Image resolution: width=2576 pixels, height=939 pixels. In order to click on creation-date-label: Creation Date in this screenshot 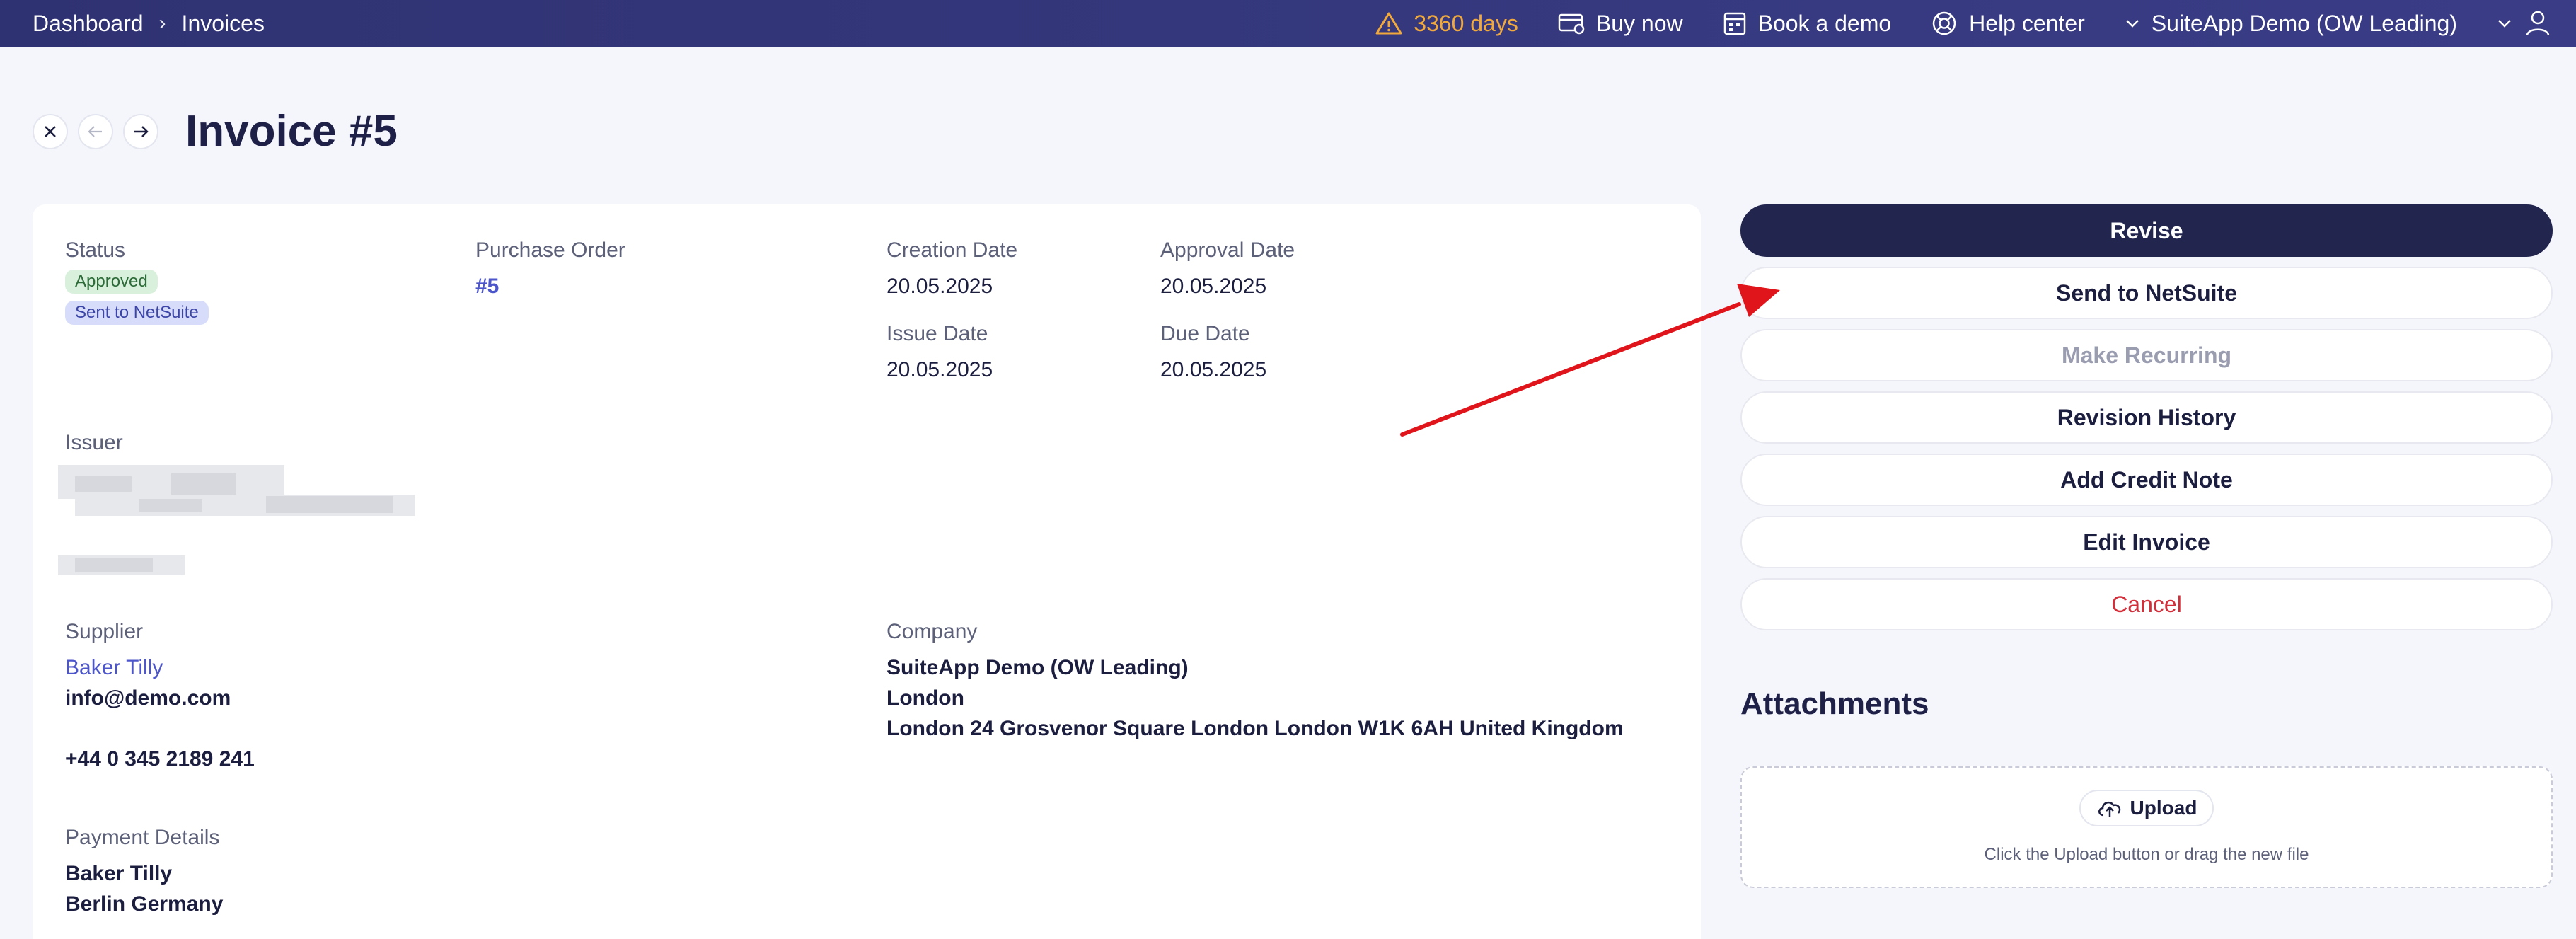, I will do `click(952, 250)`.